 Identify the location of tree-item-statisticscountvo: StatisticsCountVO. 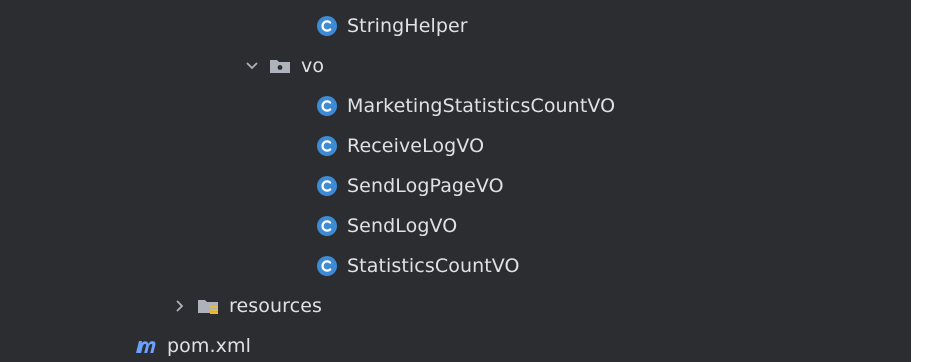
(455, 266).